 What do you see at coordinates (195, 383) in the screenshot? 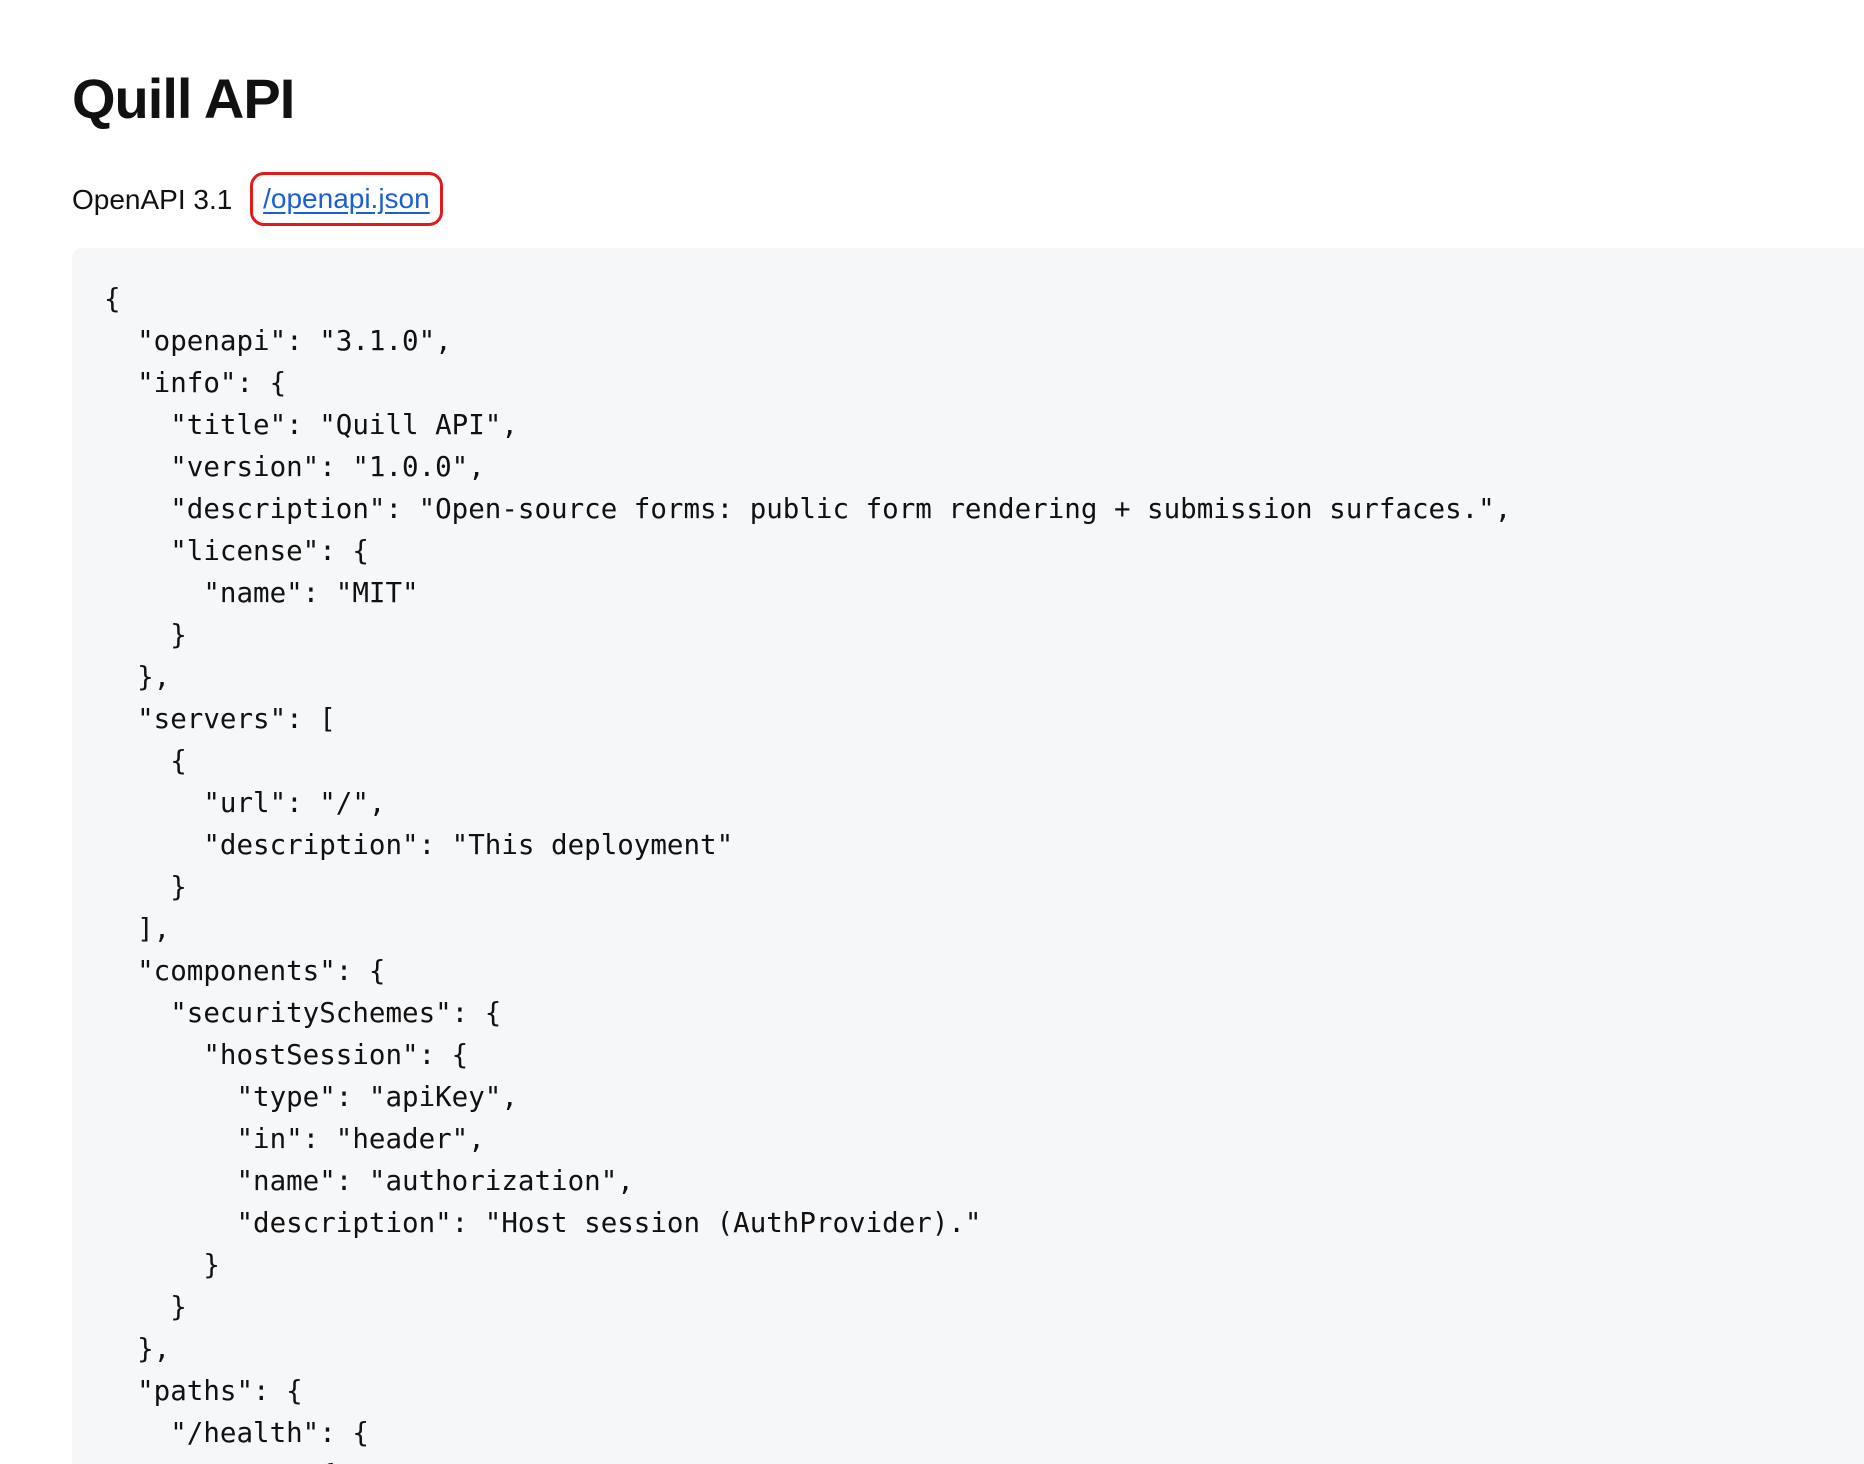
I see `code-line: "info": {` at bounding box center [195, 383].